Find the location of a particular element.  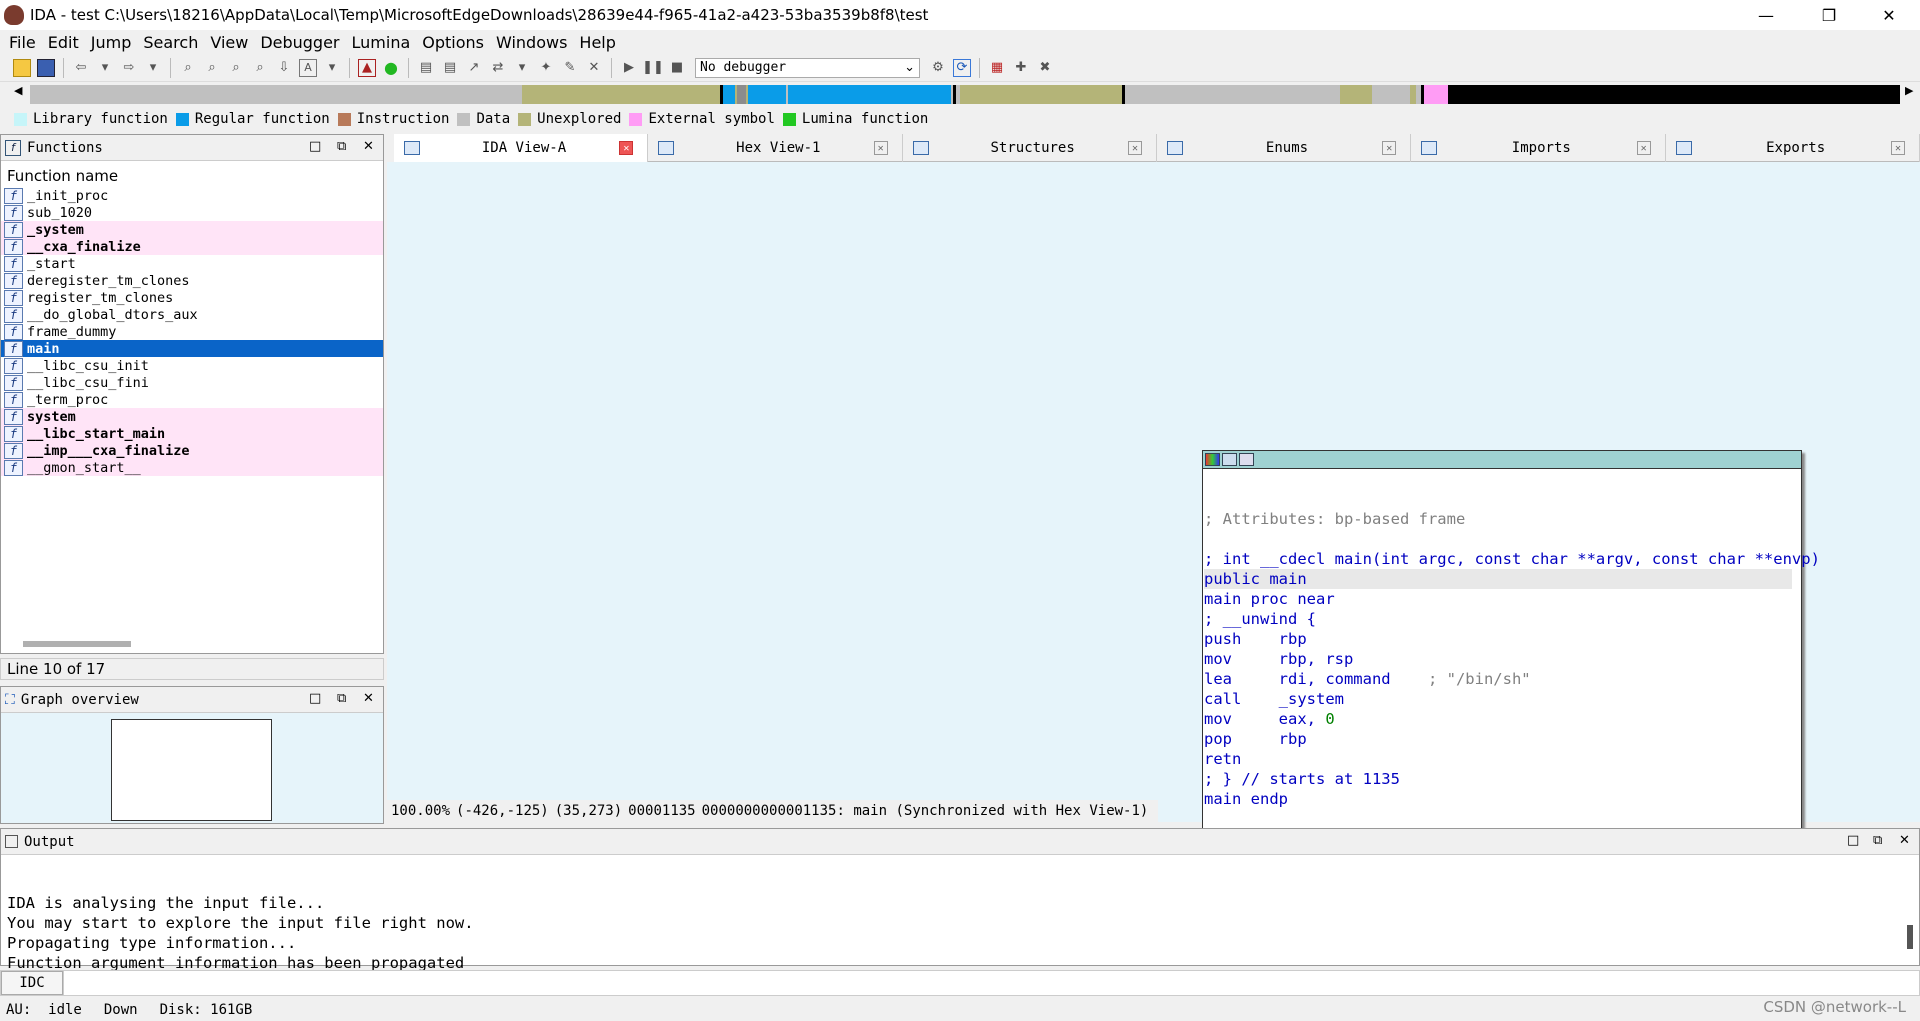

jump-down-icon: ⇩ is located at coordinates (284, 68).